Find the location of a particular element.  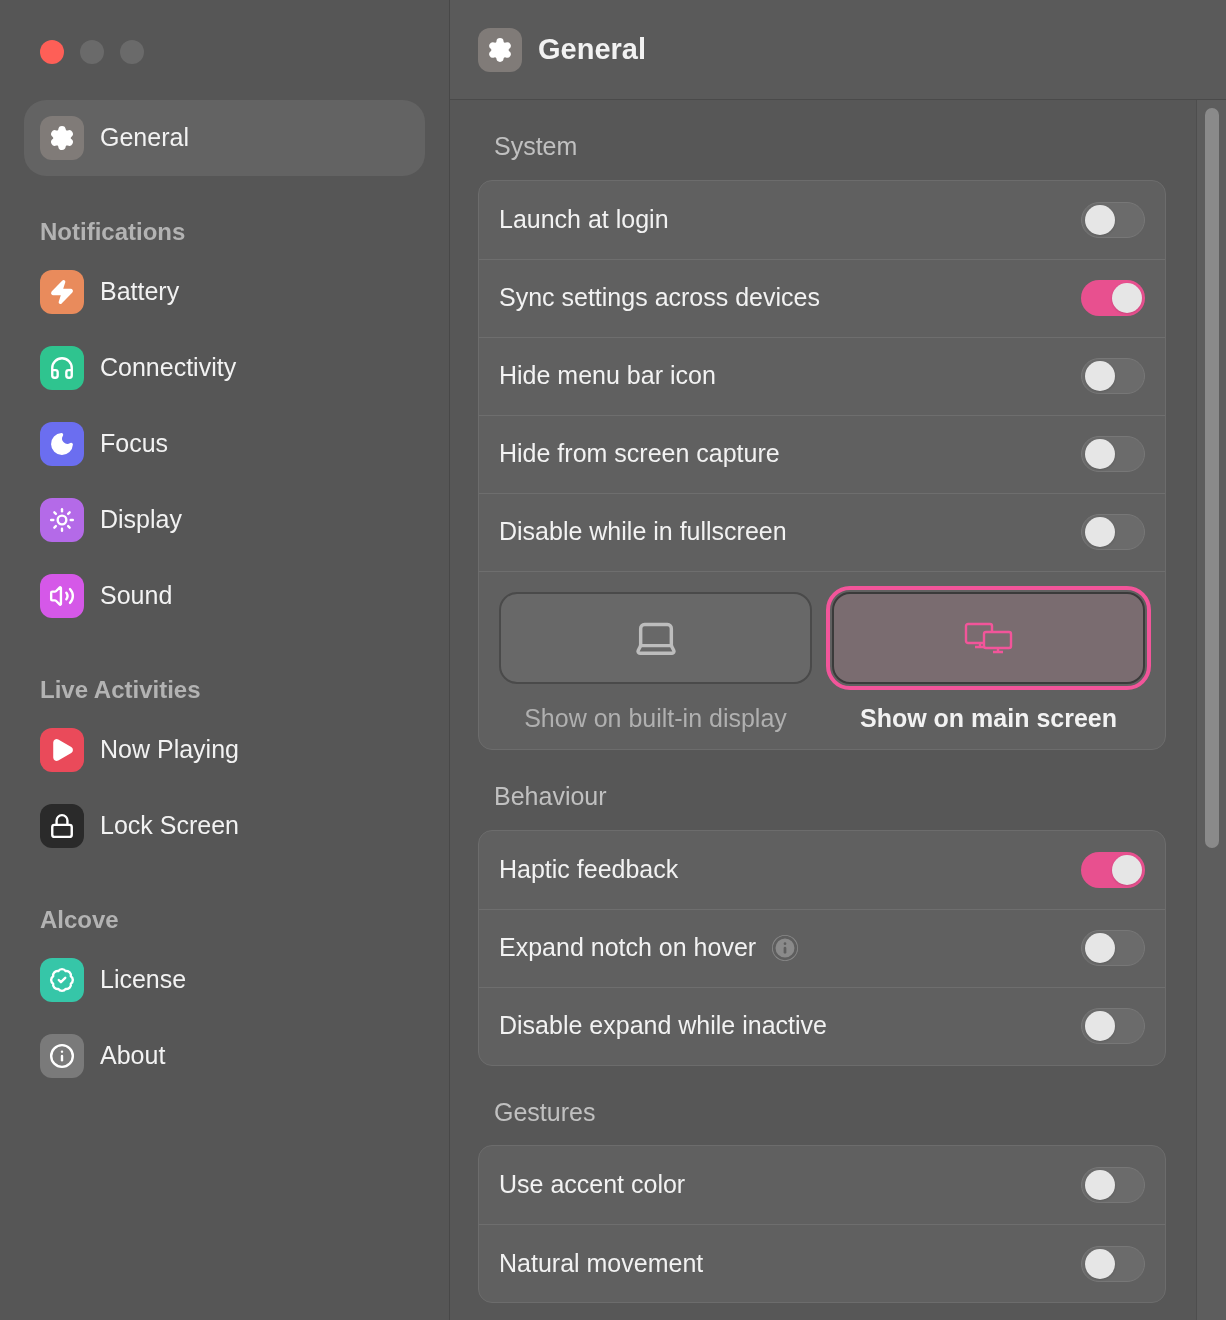

sidebar-item: Now Playing is located at coordinates (224, 750).